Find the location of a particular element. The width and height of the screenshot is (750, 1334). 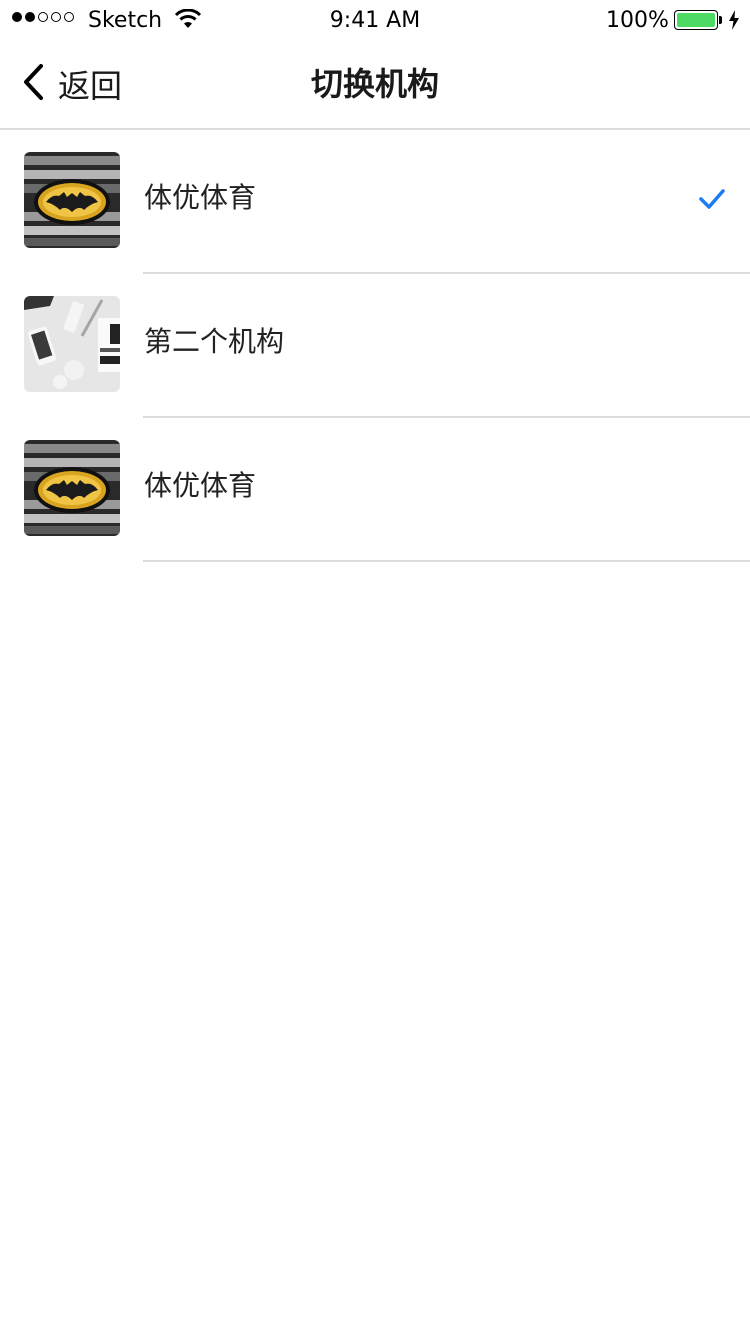

organization-name: 第二个机构 is located at coordinates (214, 341).